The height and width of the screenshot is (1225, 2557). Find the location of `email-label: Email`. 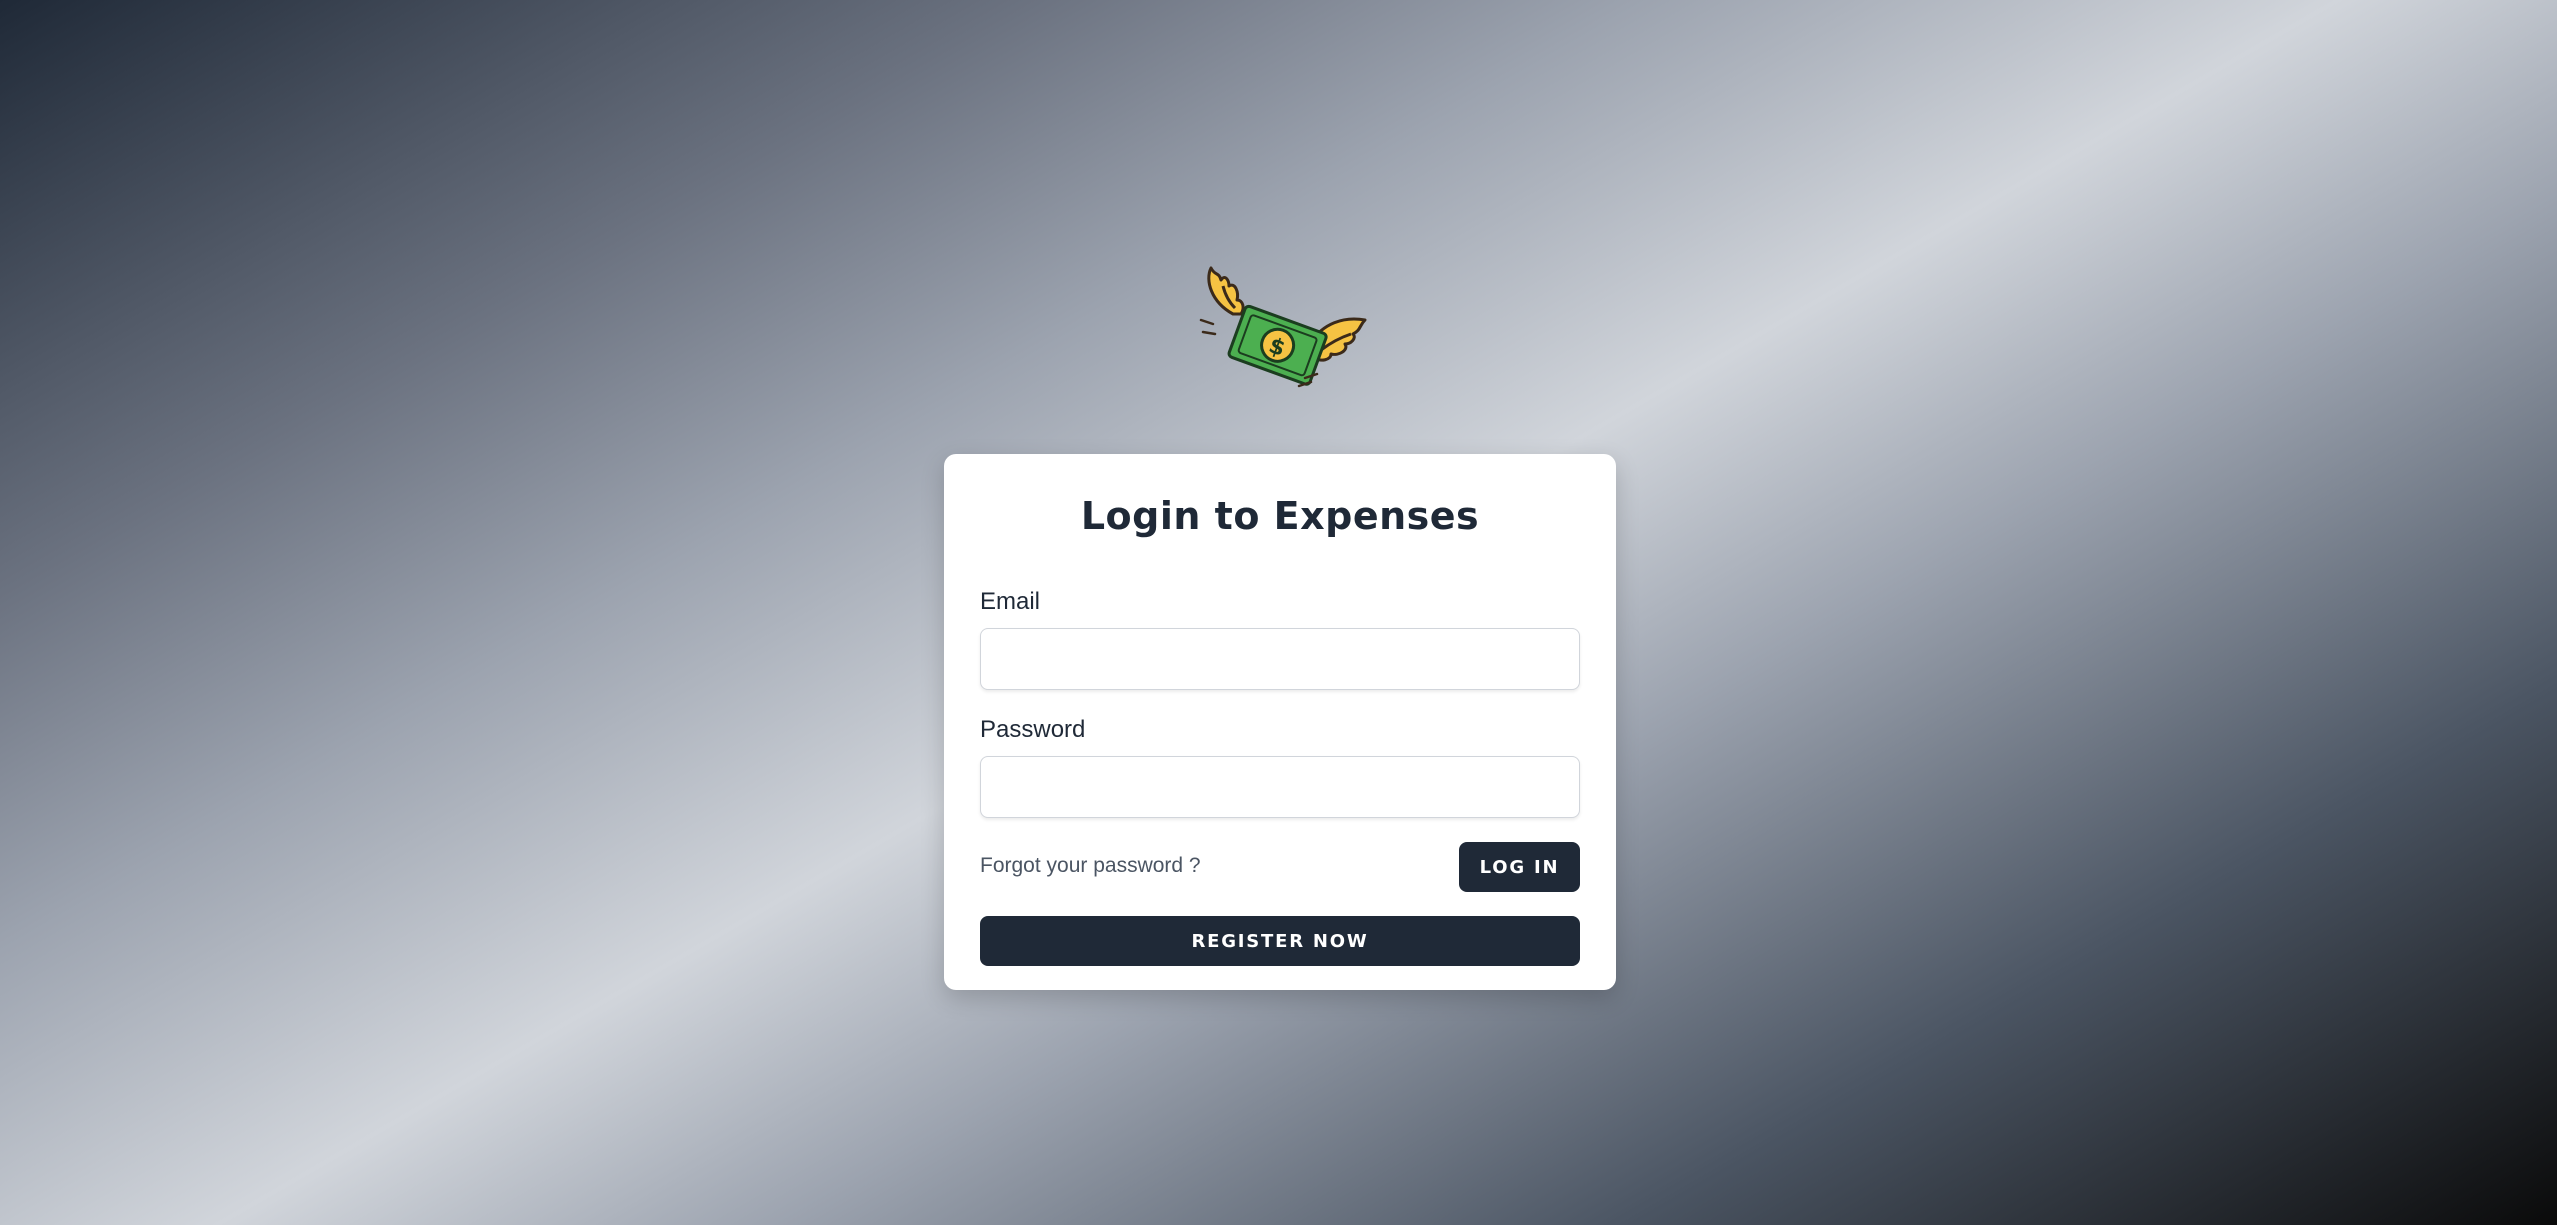

email-label: Email is located at coordinates (1010, 601).